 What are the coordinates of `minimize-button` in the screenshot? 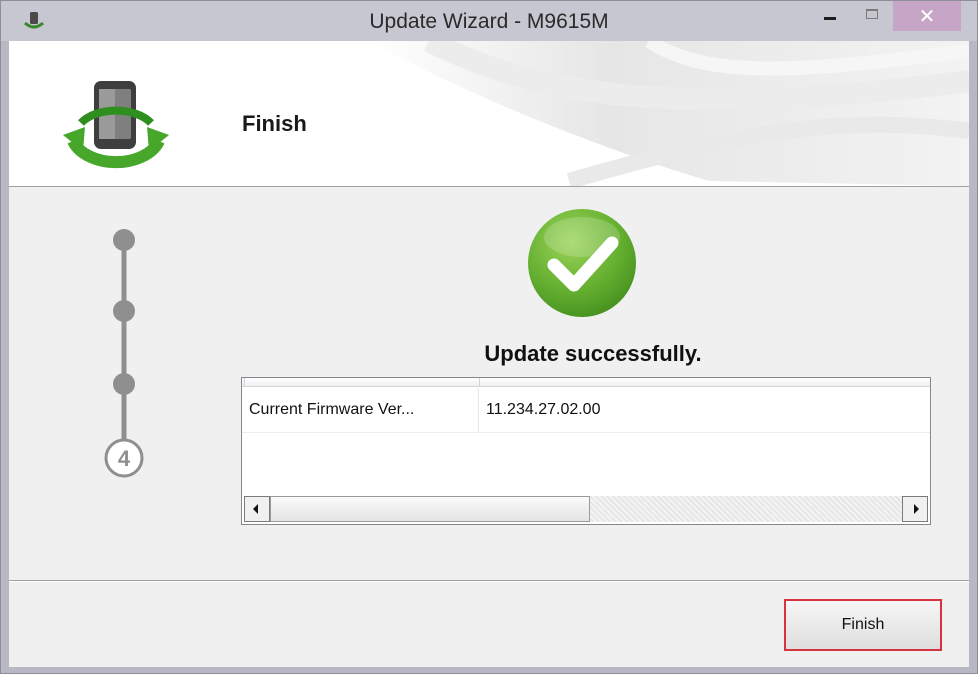 It's located at (829, 16).